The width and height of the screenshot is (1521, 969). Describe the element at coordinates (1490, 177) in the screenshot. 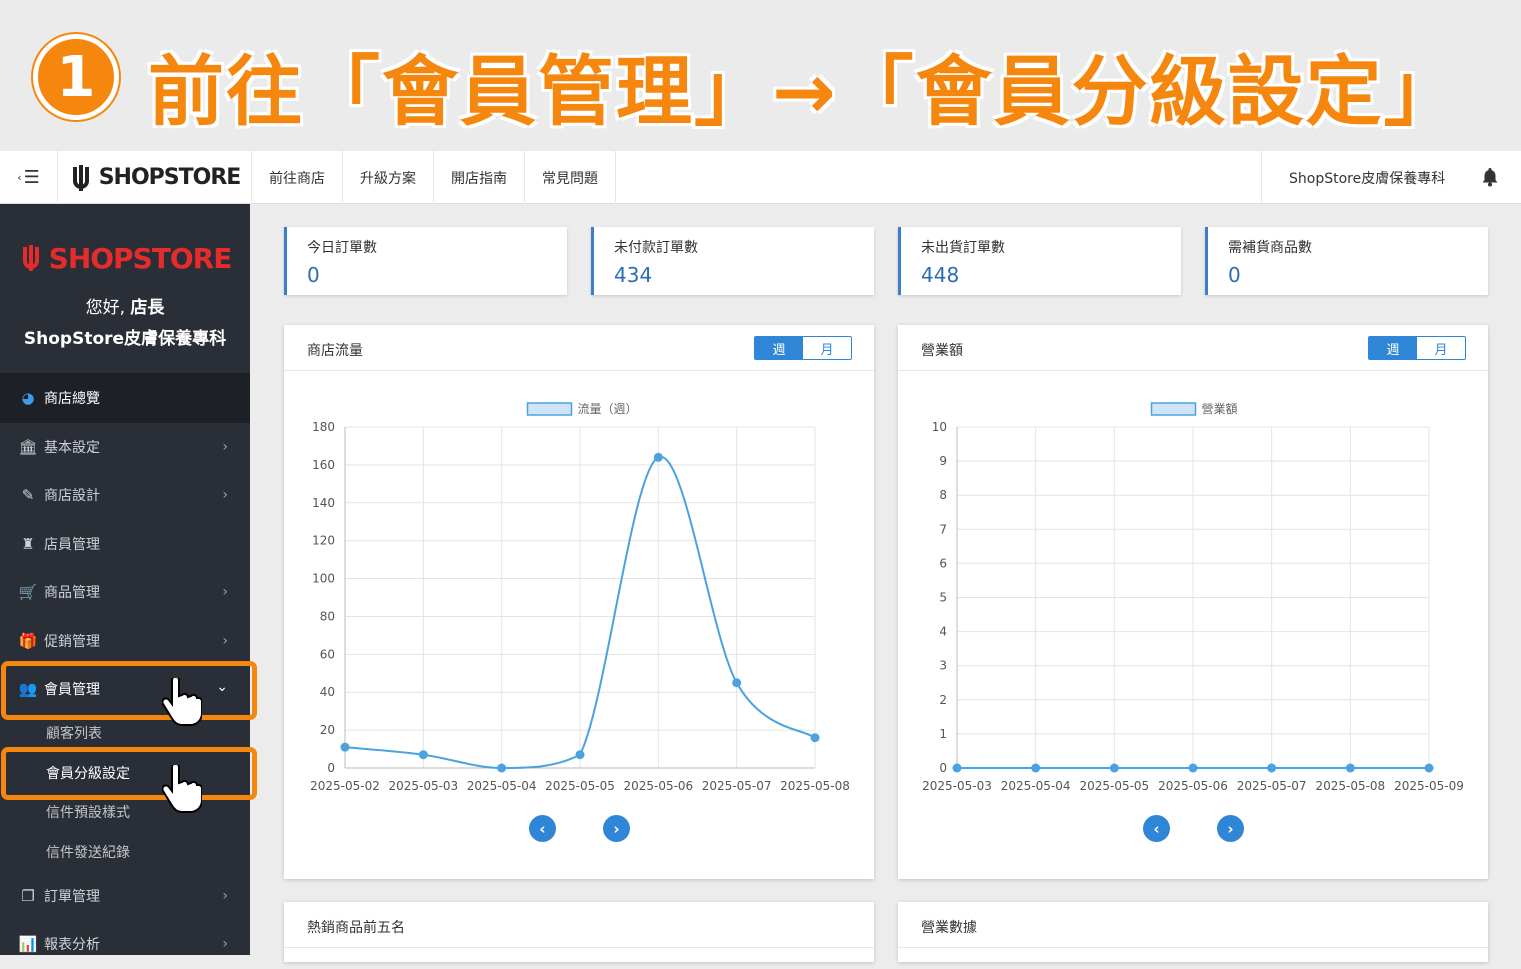

I see `bell-icon` at that location.